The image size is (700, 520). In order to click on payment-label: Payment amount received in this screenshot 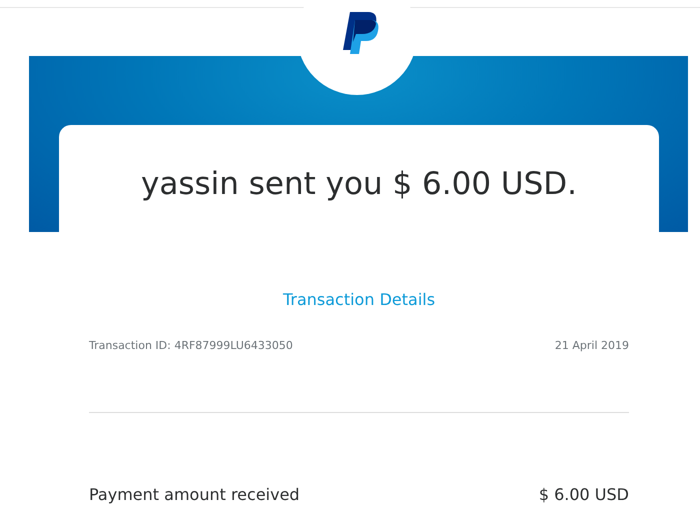, I will do `click(194, 495)`.